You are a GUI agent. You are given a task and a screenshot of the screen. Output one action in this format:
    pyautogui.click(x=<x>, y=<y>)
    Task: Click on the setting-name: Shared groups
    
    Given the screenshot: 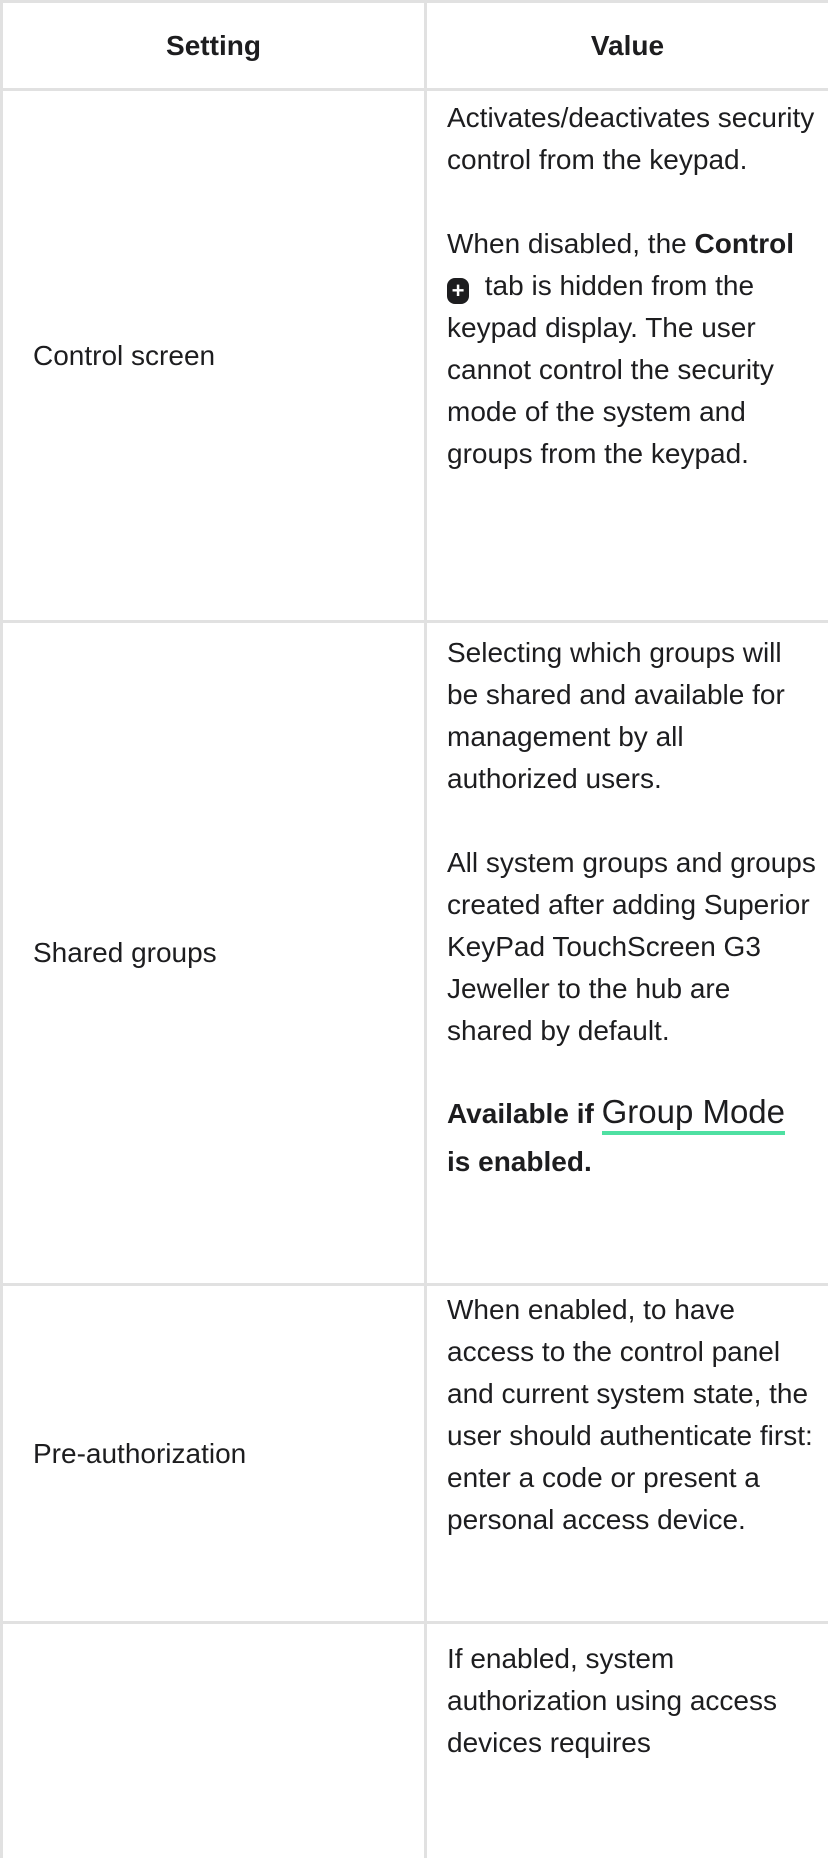 What is the action you would take?
    pyautogui.click(x=125, y=952)
    